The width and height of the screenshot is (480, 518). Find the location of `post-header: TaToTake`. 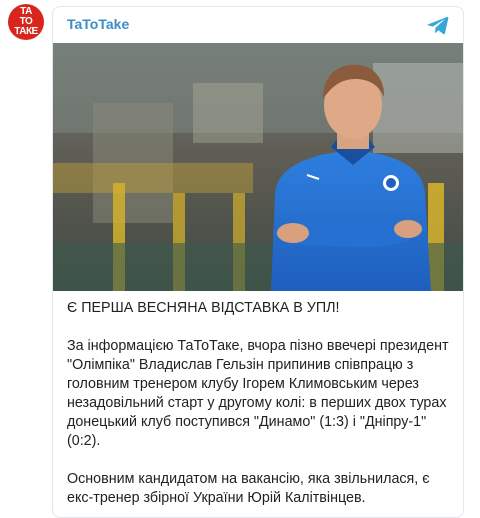

post-header: TaToTake is located at coordinates (258, 24).